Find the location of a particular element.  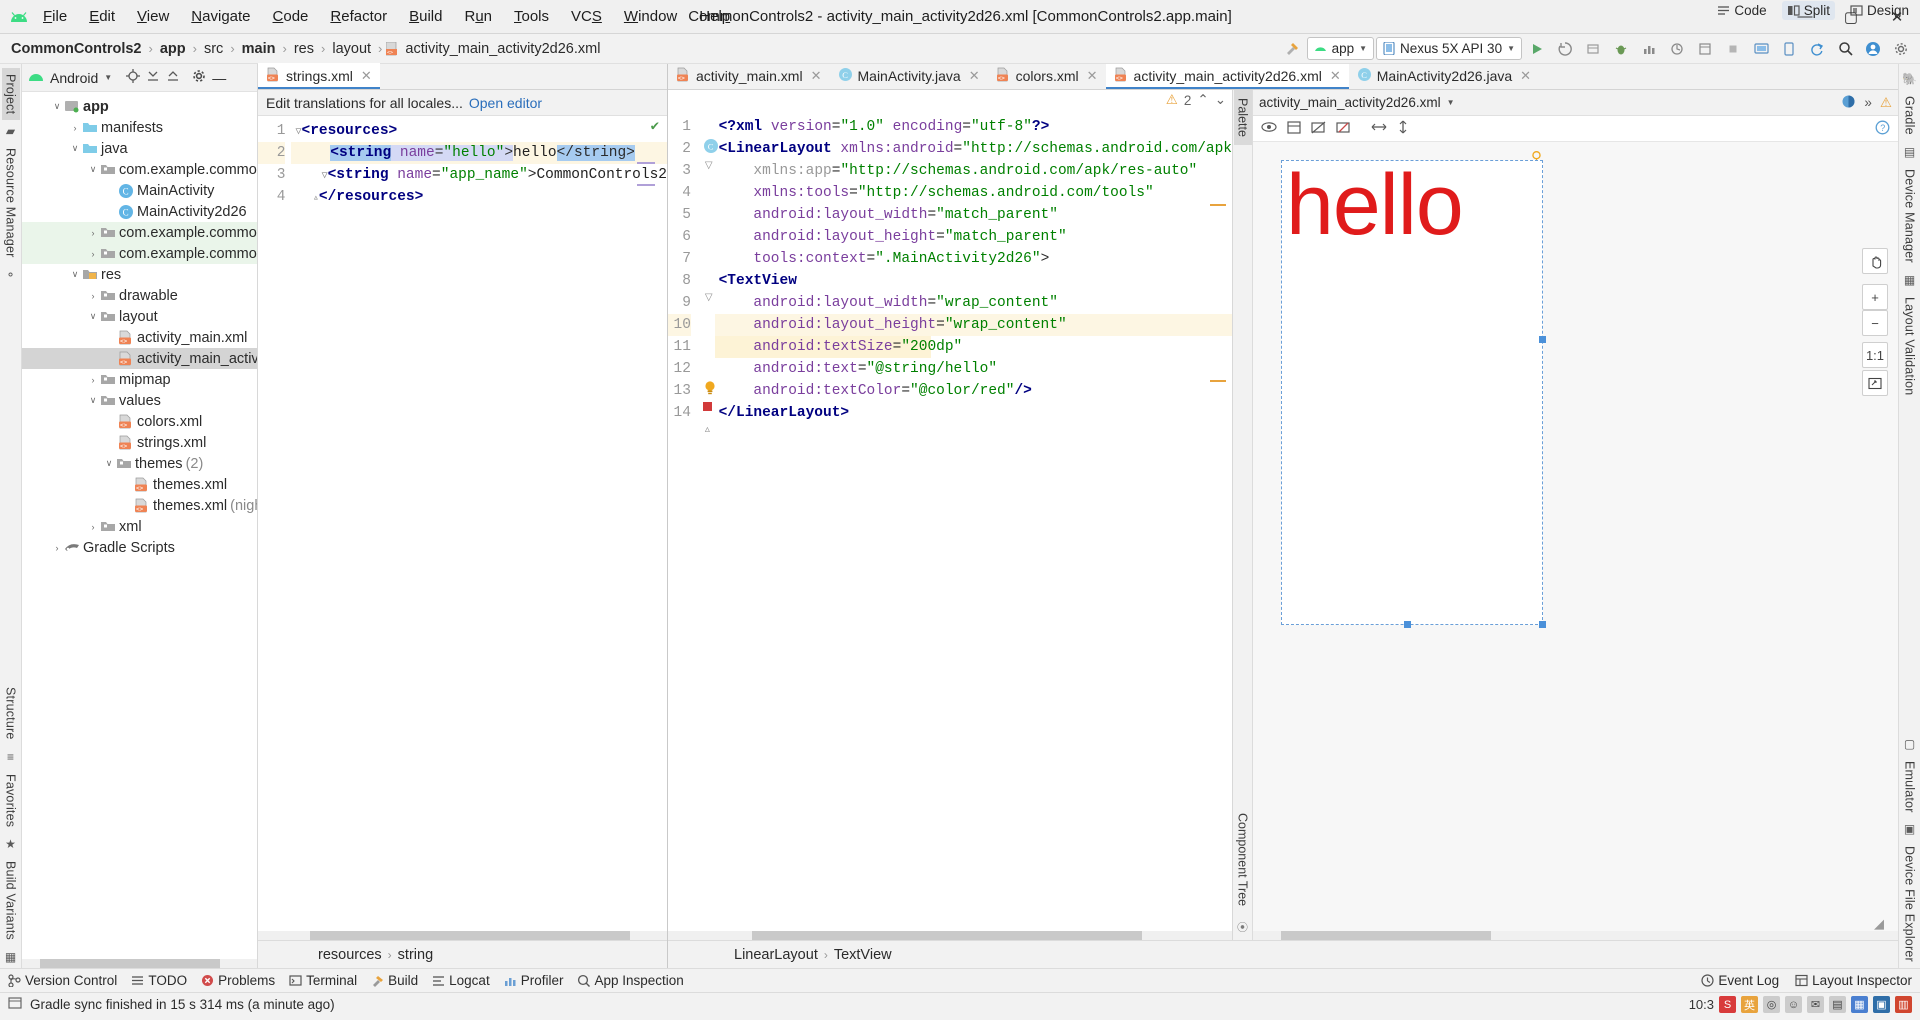

project-hscrollbar is located at coordinates (139, 963).